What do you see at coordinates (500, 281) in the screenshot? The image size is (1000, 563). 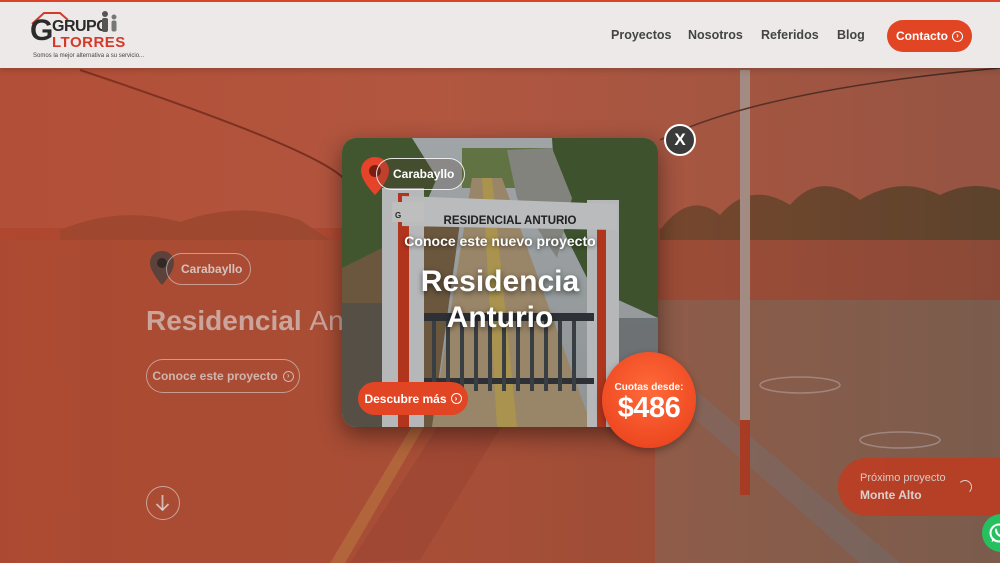 I see `modal-title-line1: Residencia` at bounding box center [500, 281].